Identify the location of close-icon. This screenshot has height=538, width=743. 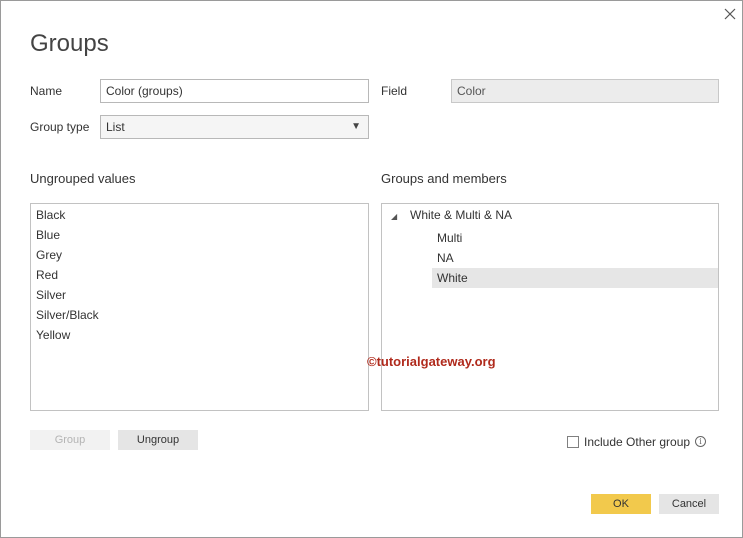
(730, 14).